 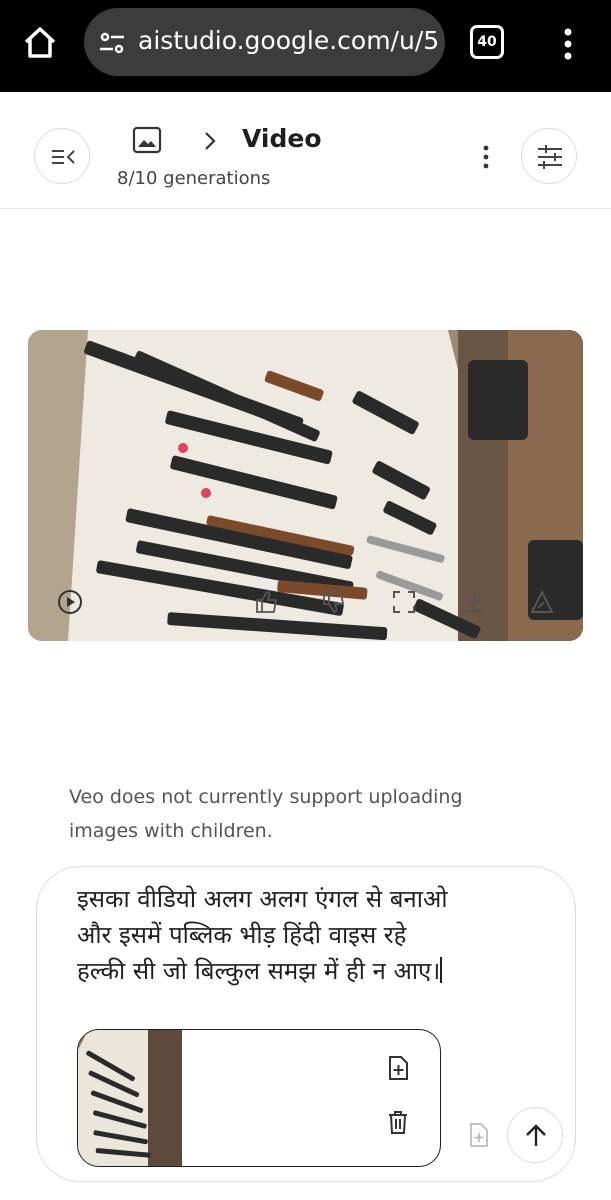 I want to click on thumb-down-icon, so click(x=334, y=602).